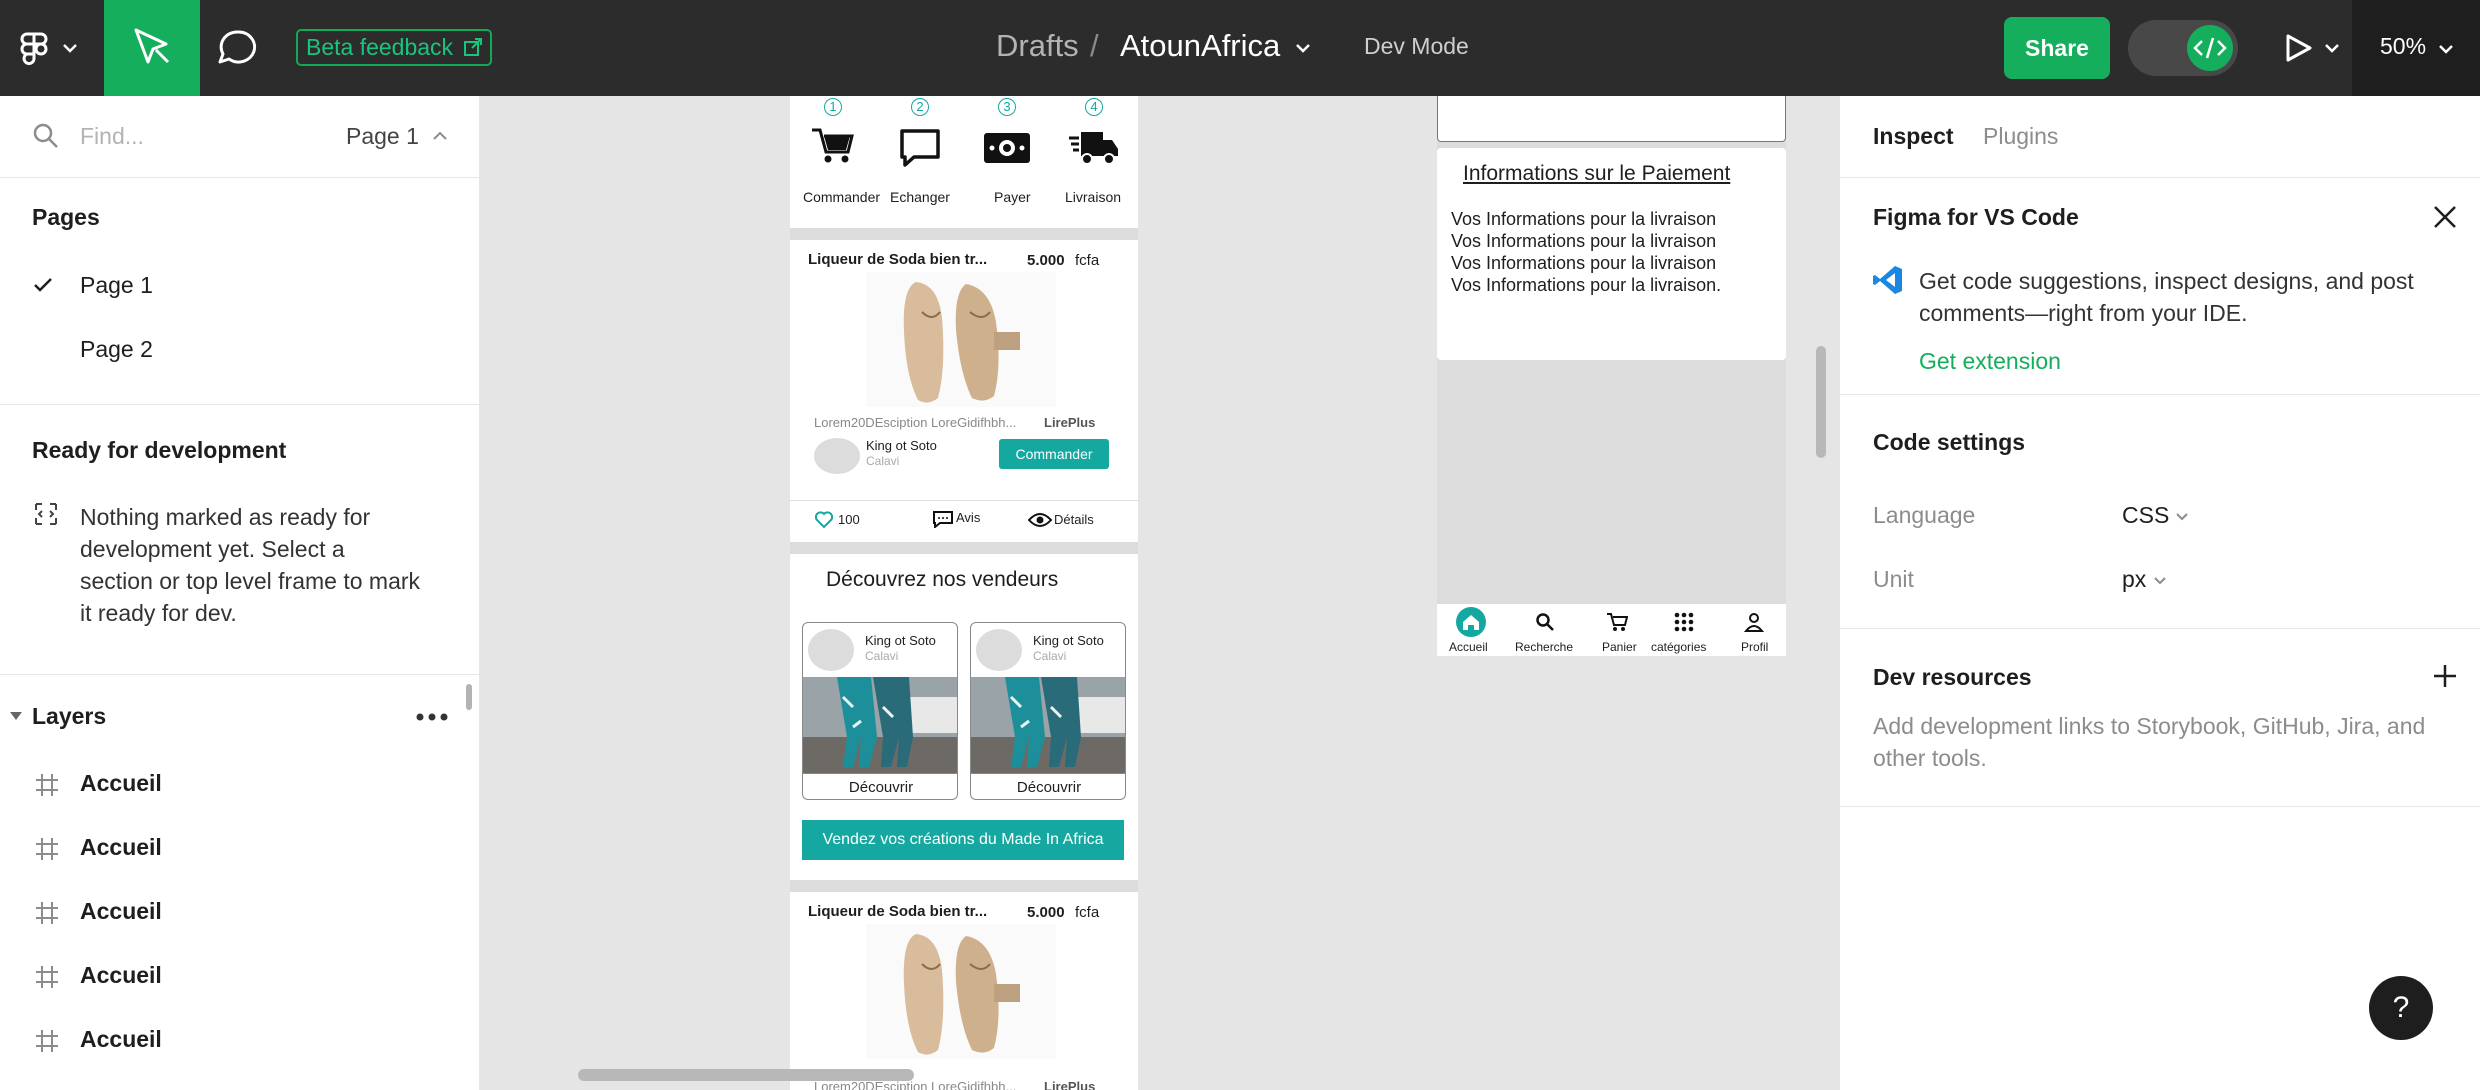 This screenshot has height=1090, width=2480. I want to click on address-box, so click(1611, 119).